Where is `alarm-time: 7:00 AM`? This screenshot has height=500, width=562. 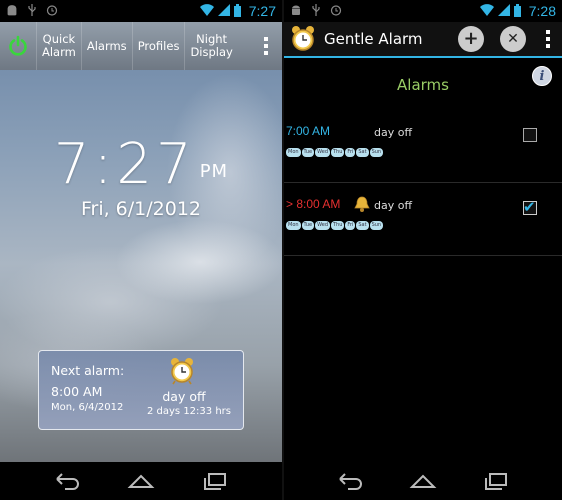
alarm-time: 7:00 AM is located at coordinates (308, 131).